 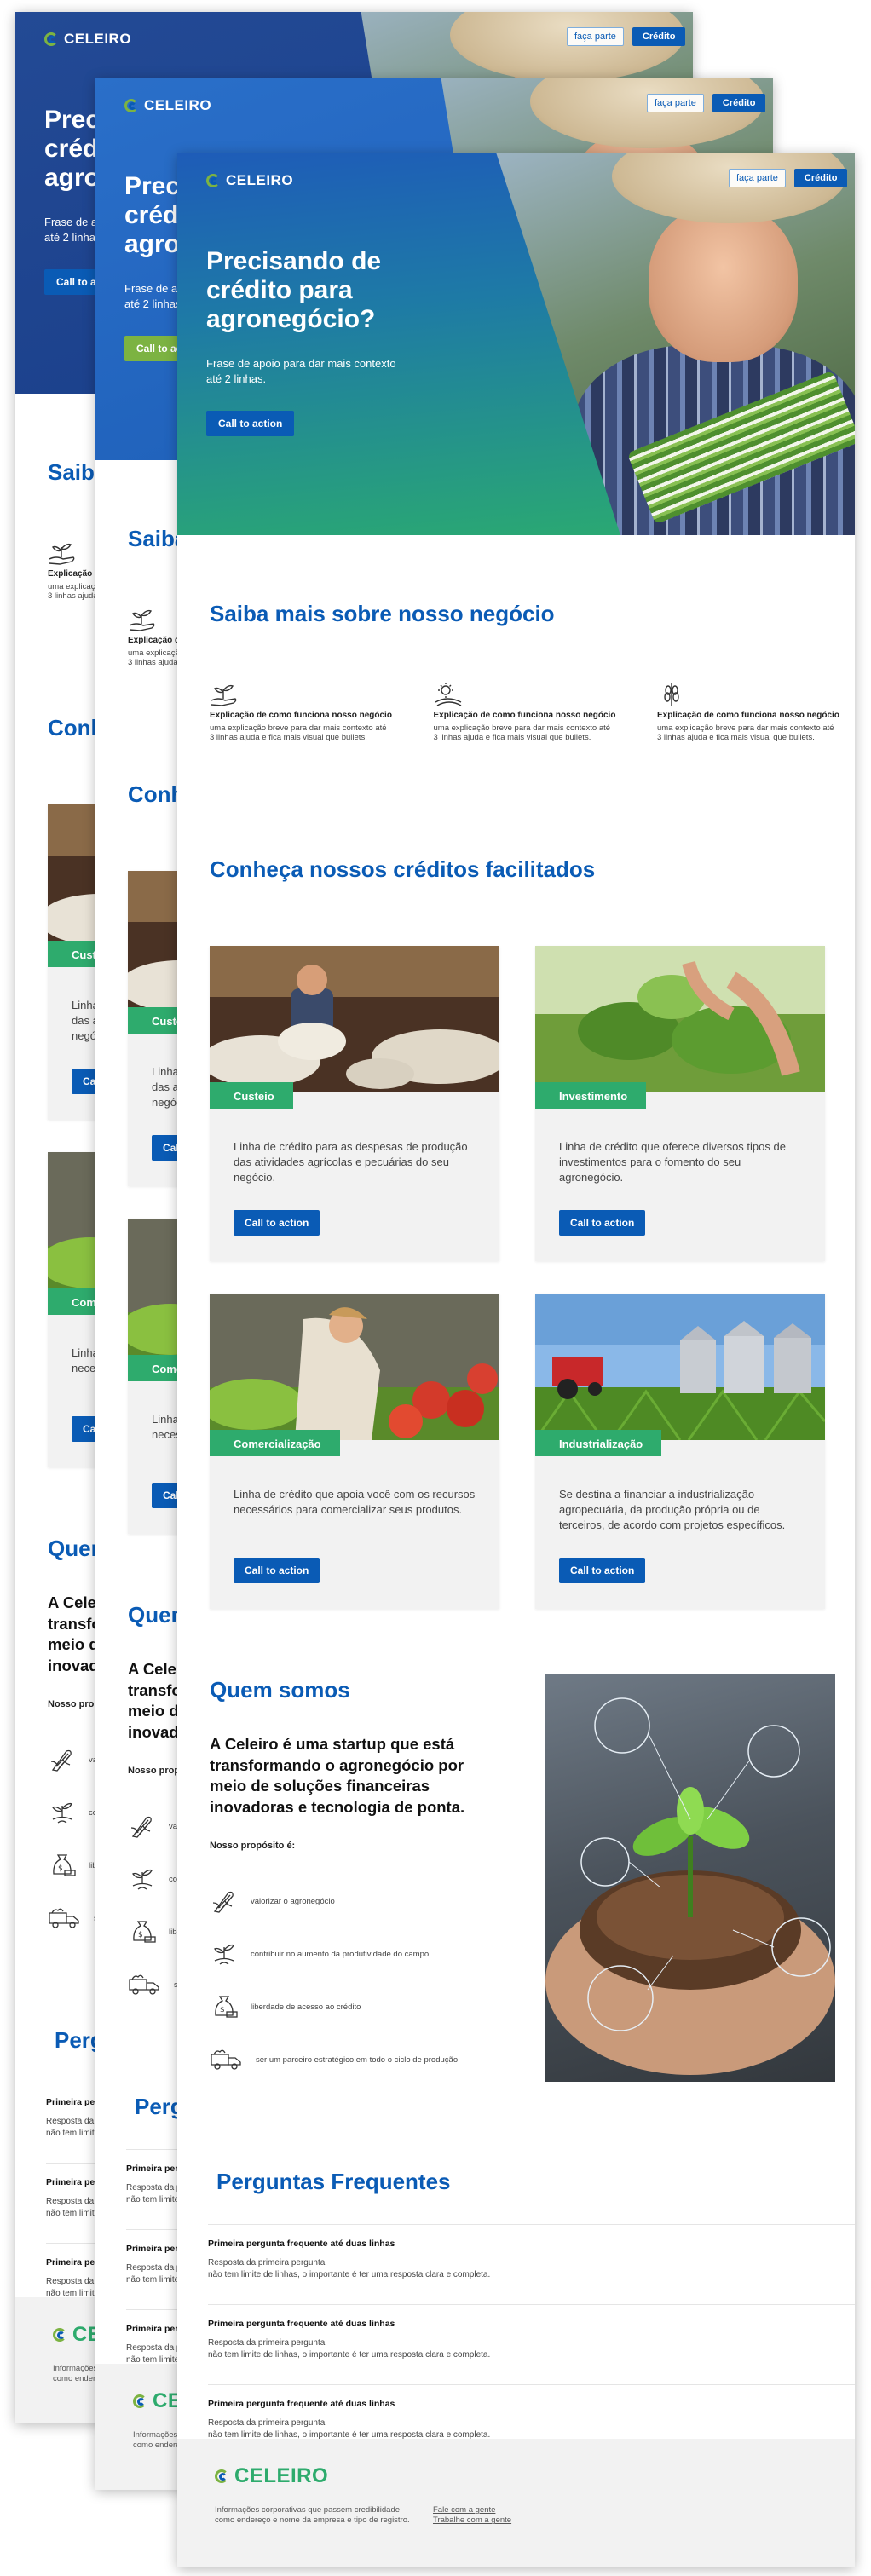 What do you see at coordinates (306, 2007) in the screenshot?
I see `purpose-text: liberdade de acesso ao crédito` at bounding box center [306, 2007].